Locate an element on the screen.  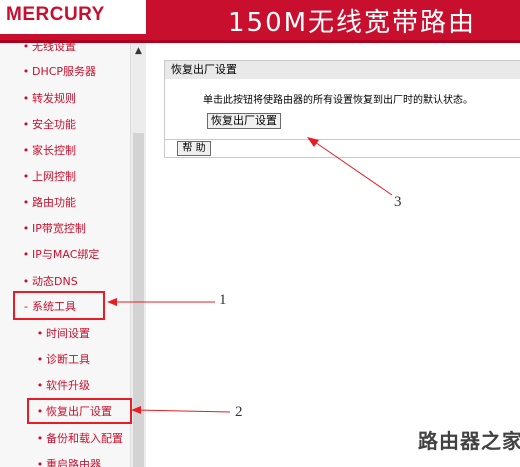
sidebar-subitem-diagnostics: • 诊断工具 is located at coordinates (65, 360).